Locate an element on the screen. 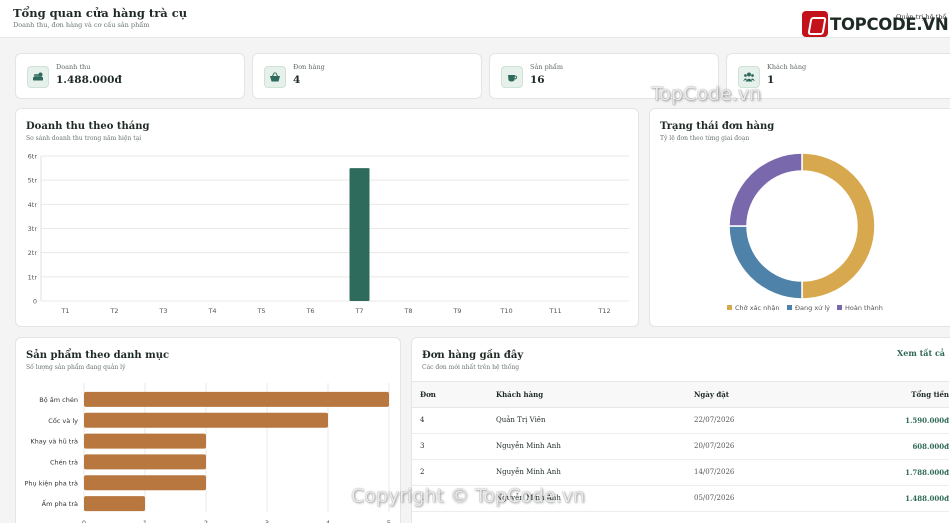 This screenshot has width=950, height=523. table-header: Đơn Khách hàng Ngày đặt Tổng tiền is located at coordinates (680, 394).